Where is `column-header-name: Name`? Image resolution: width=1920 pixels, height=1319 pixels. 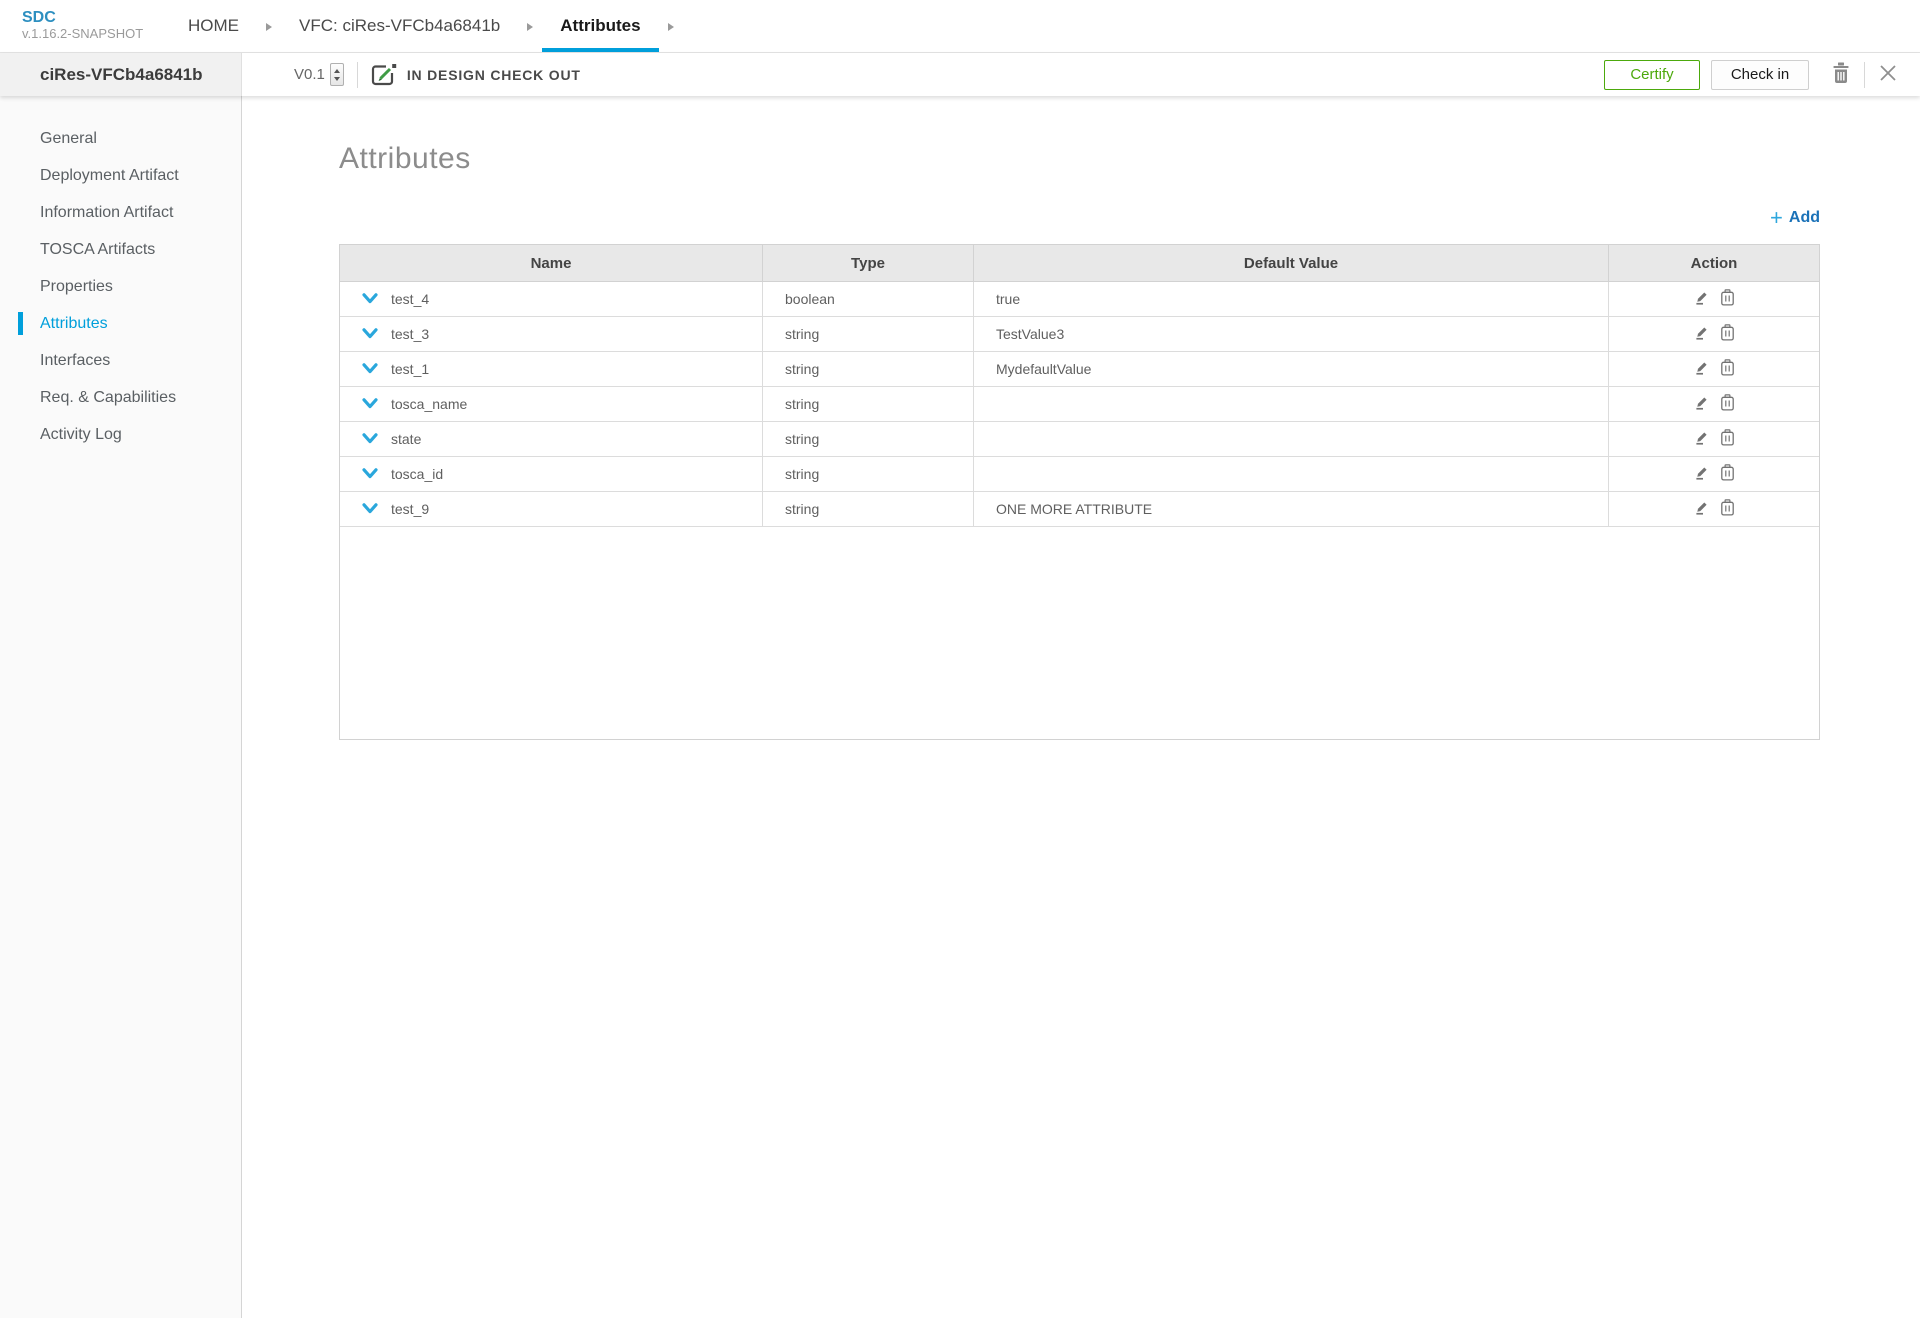 column-header-name: Name is located at coordinates (551, 263).